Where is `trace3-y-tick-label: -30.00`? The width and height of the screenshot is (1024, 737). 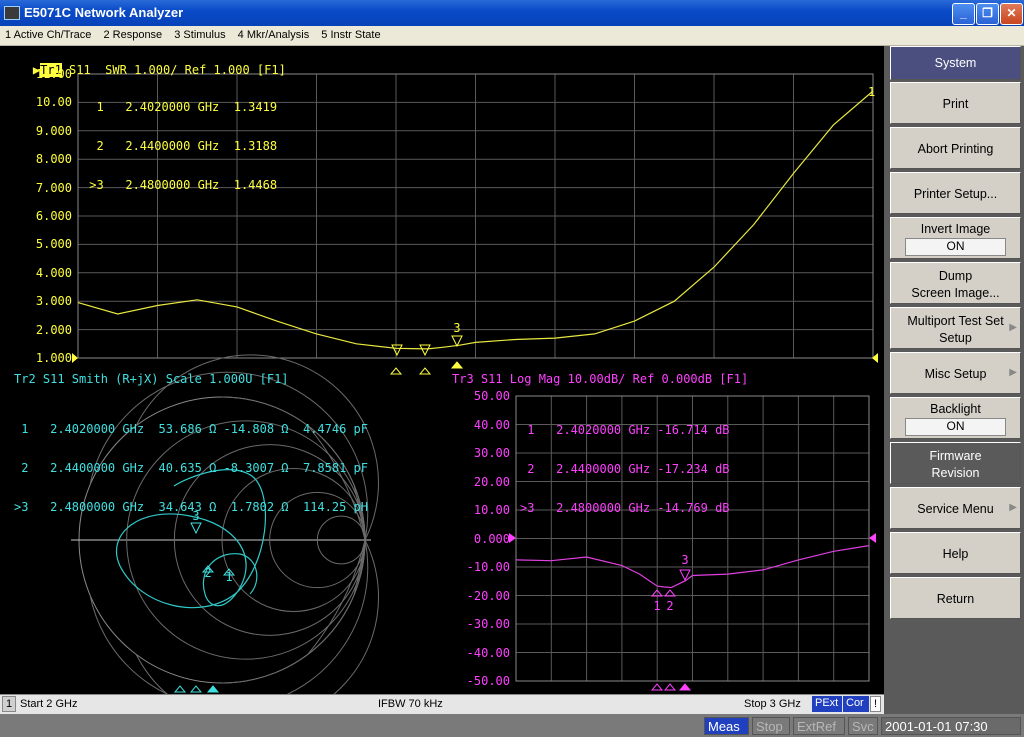 trace3-y-tick-label: -30.00 is located at coordinates (488, 624).